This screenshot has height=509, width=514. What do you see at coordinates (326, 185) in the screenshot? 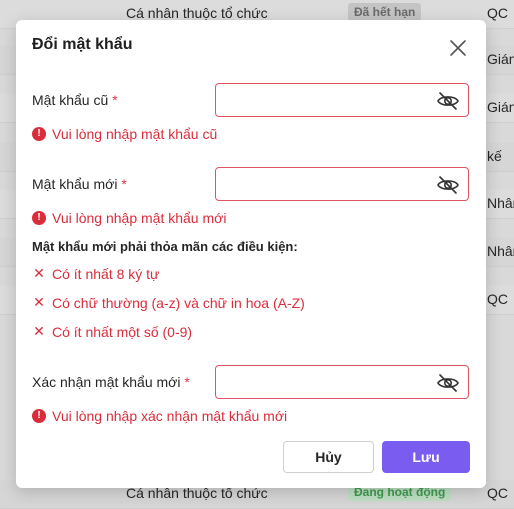
I see `new-password-input` at bounding box center [326, 185].